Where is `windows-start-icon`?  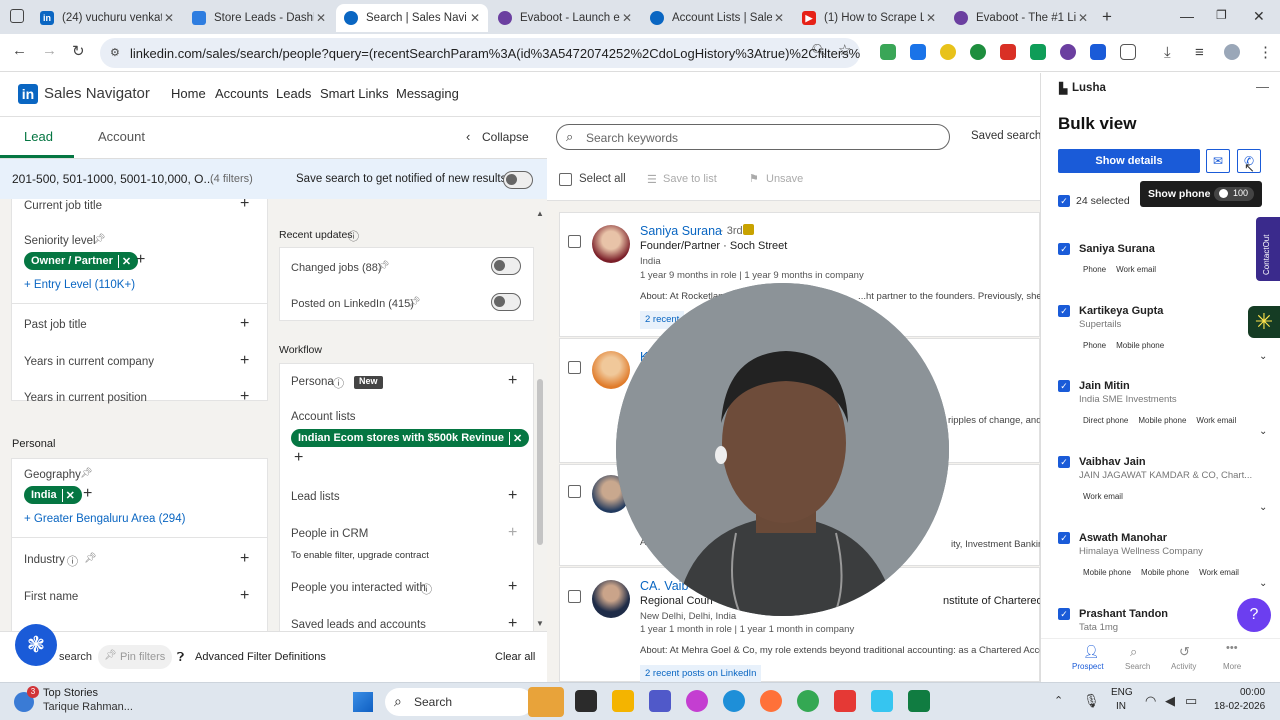
windows-start-icon is located at coordinates (363, 702).